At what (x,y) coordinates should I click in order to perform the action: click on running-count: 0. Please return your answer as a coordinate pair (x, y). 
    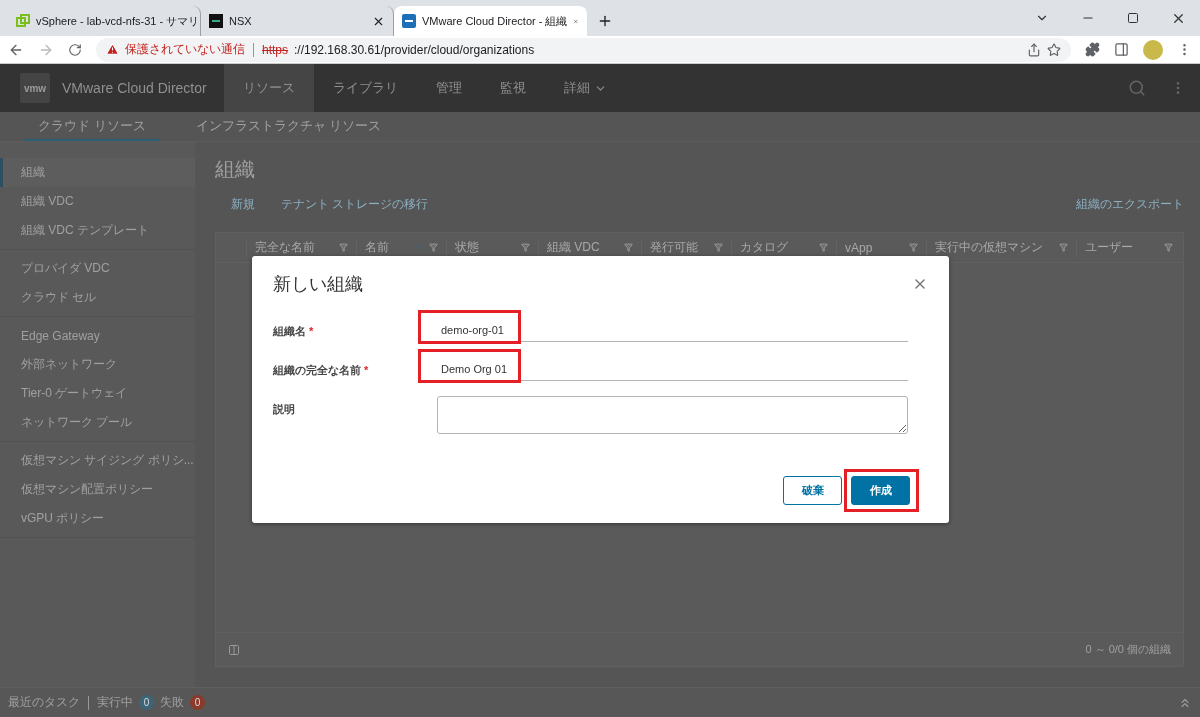
    Looking at the image, I should click on (146, 702).